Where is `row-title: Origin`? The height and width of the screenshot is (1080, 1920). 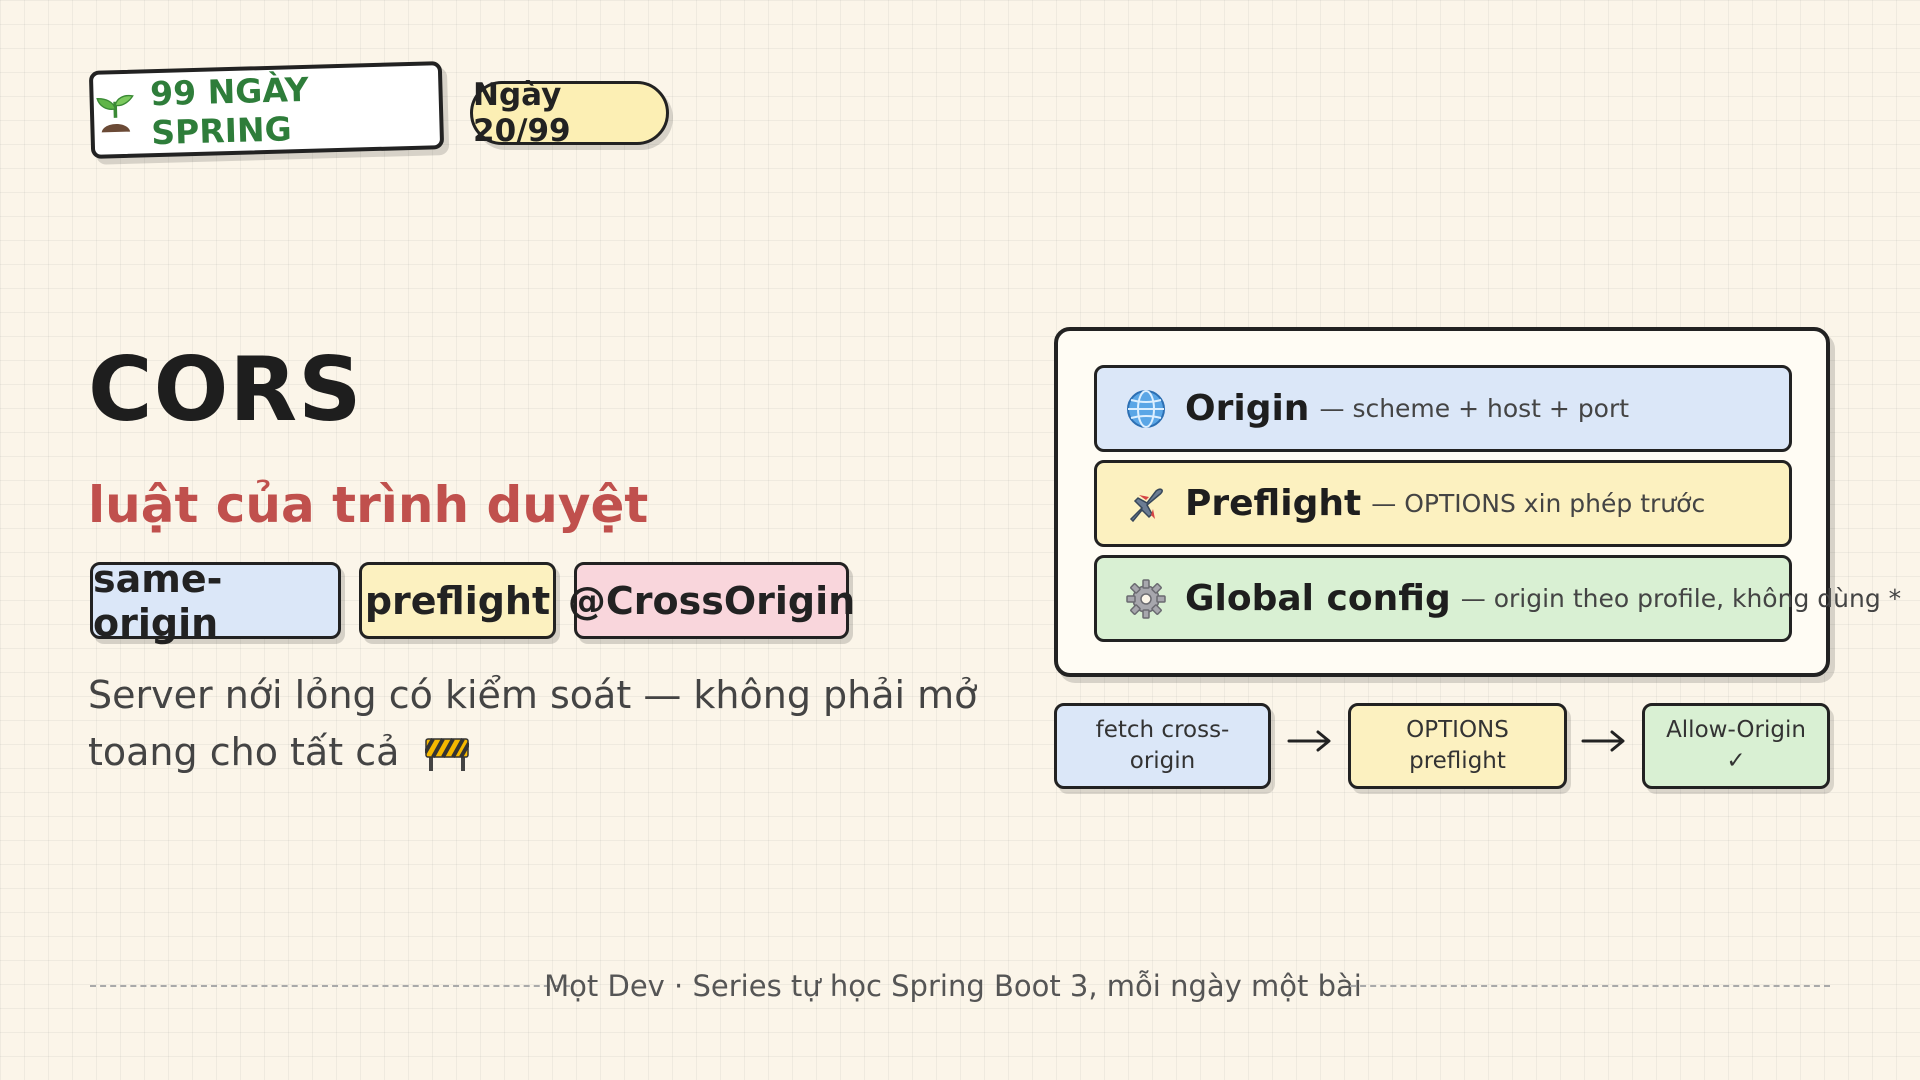 row-title: Origin is located at coordinates (1247, 408).